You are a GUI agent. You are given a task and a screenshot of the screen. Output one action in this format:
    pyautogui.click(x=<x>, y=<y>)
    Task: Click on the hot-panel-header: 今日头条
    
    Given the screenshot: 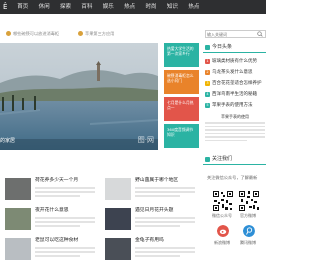 What is the action you would take?
    pyautogui.click(x=234, y=48)
    